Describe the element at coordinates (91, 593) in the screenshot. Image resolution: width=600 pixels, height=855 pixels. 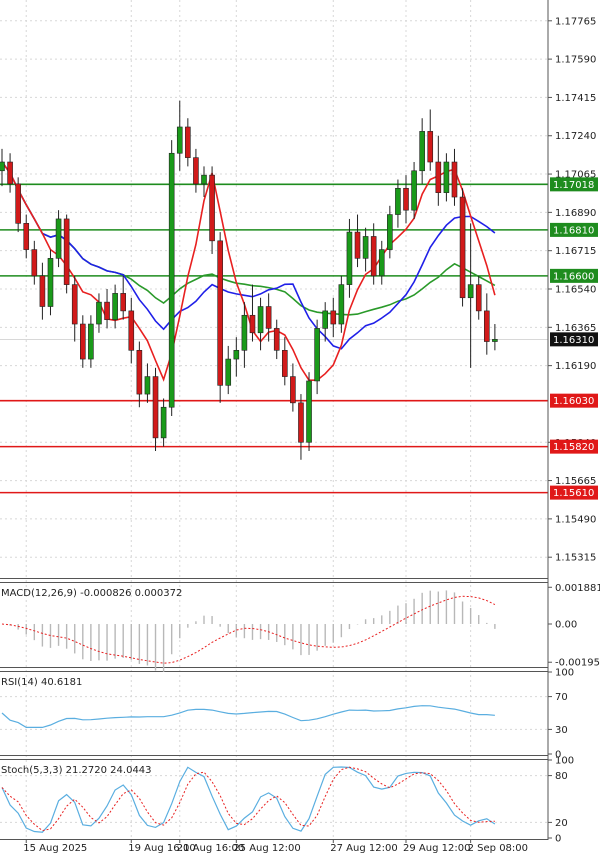
I see `macd-panel-label: MACD(12,26,9) -0.000826 0.000372` at that location.